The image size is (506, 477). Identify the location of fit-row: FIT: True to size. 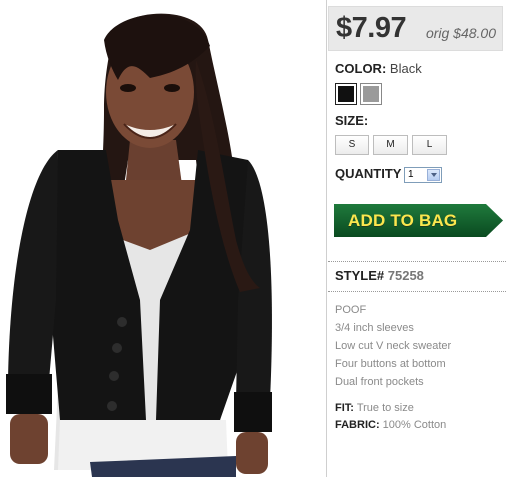
(374, 408).